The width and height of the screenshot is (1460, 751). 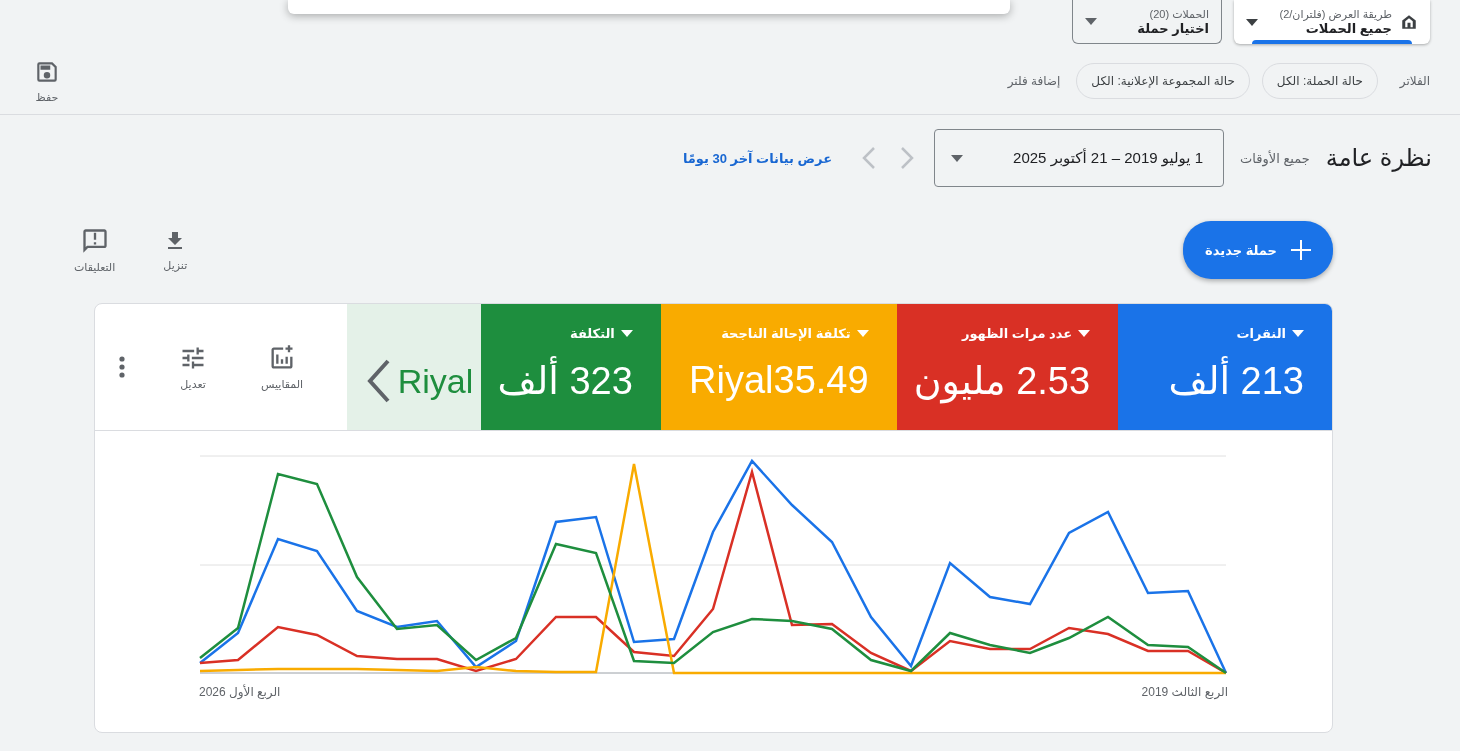 I want to click on save-button: حفظ, so click(x=47, y=81).